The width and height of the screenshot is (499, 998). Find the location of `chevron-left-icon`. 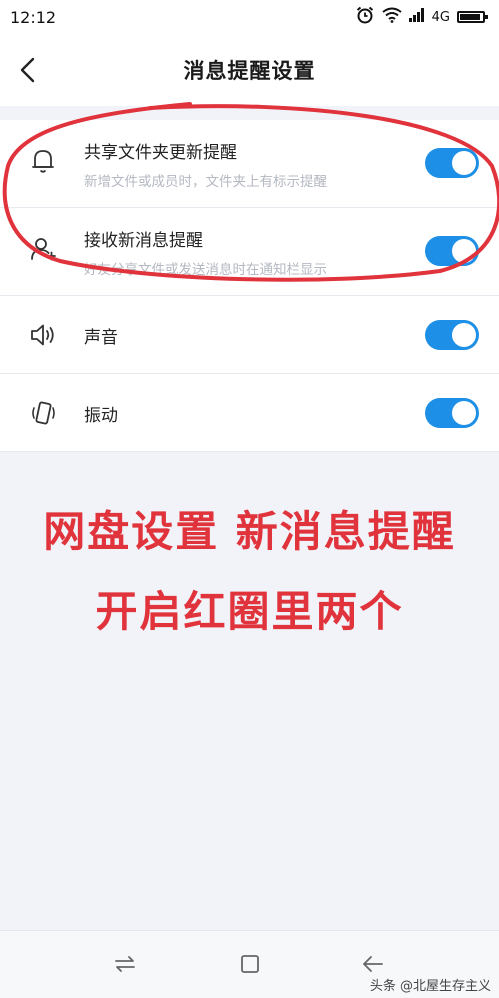

chevron-left-icon is located at coordinates (27, 70).